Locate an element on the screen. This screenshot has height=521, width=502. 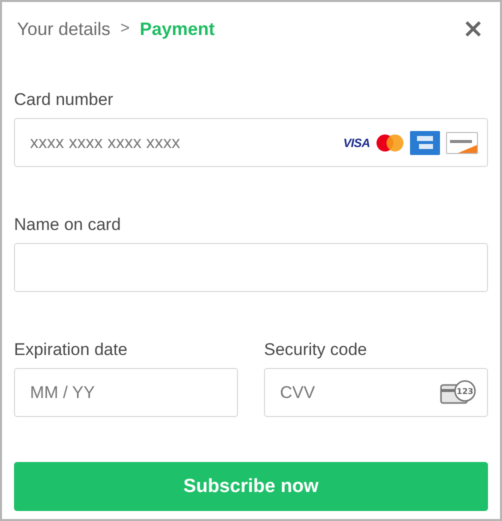
breadcrumb-step: Your details is located at coordinates (63, 29).